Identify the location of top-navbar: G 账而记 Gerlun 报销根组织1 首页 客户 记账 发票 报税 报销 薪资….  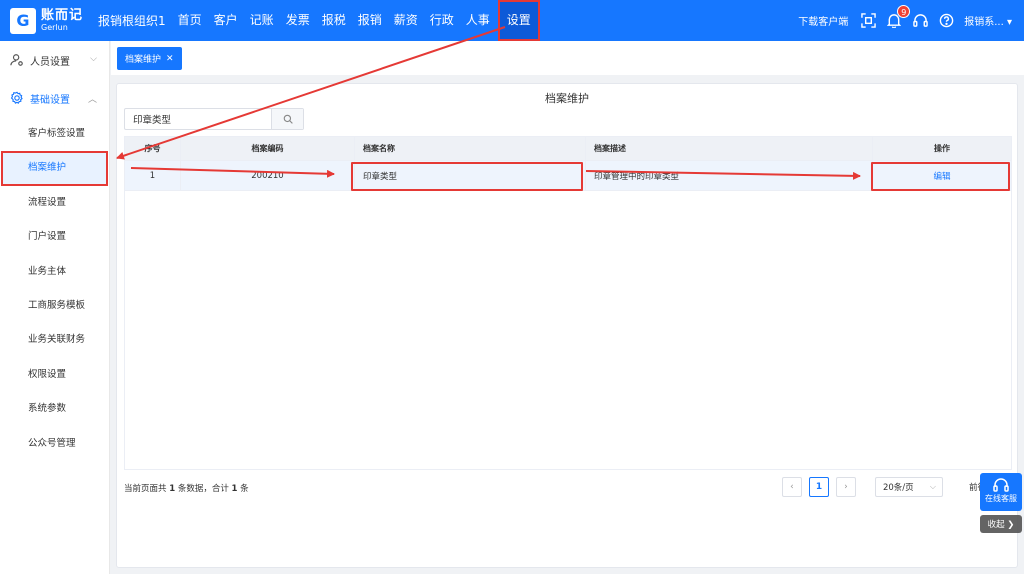
(512, 20).